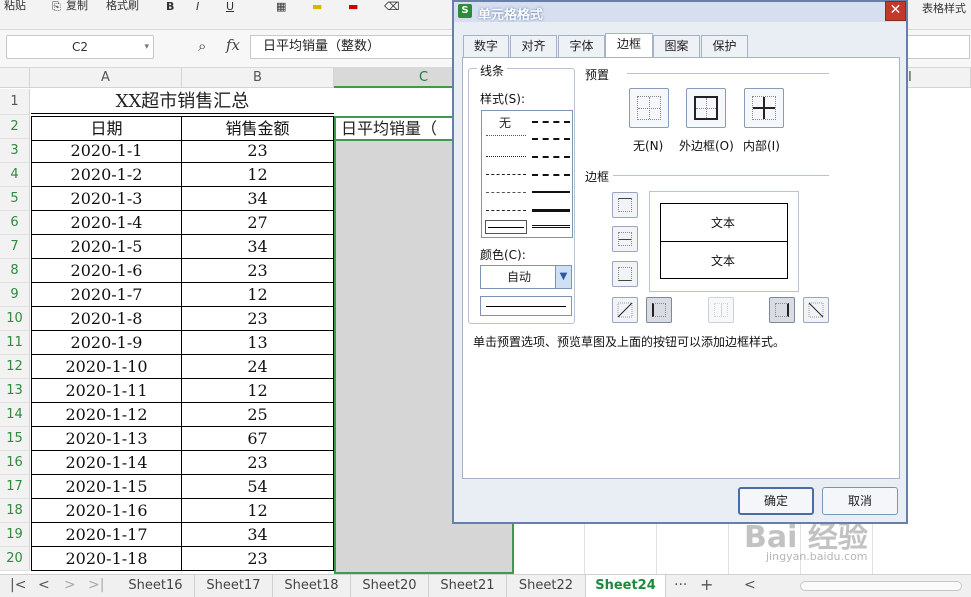  Describe the element at coordinates (258, 415) in the screenshot. I see `amount-cell: 25` at that location.